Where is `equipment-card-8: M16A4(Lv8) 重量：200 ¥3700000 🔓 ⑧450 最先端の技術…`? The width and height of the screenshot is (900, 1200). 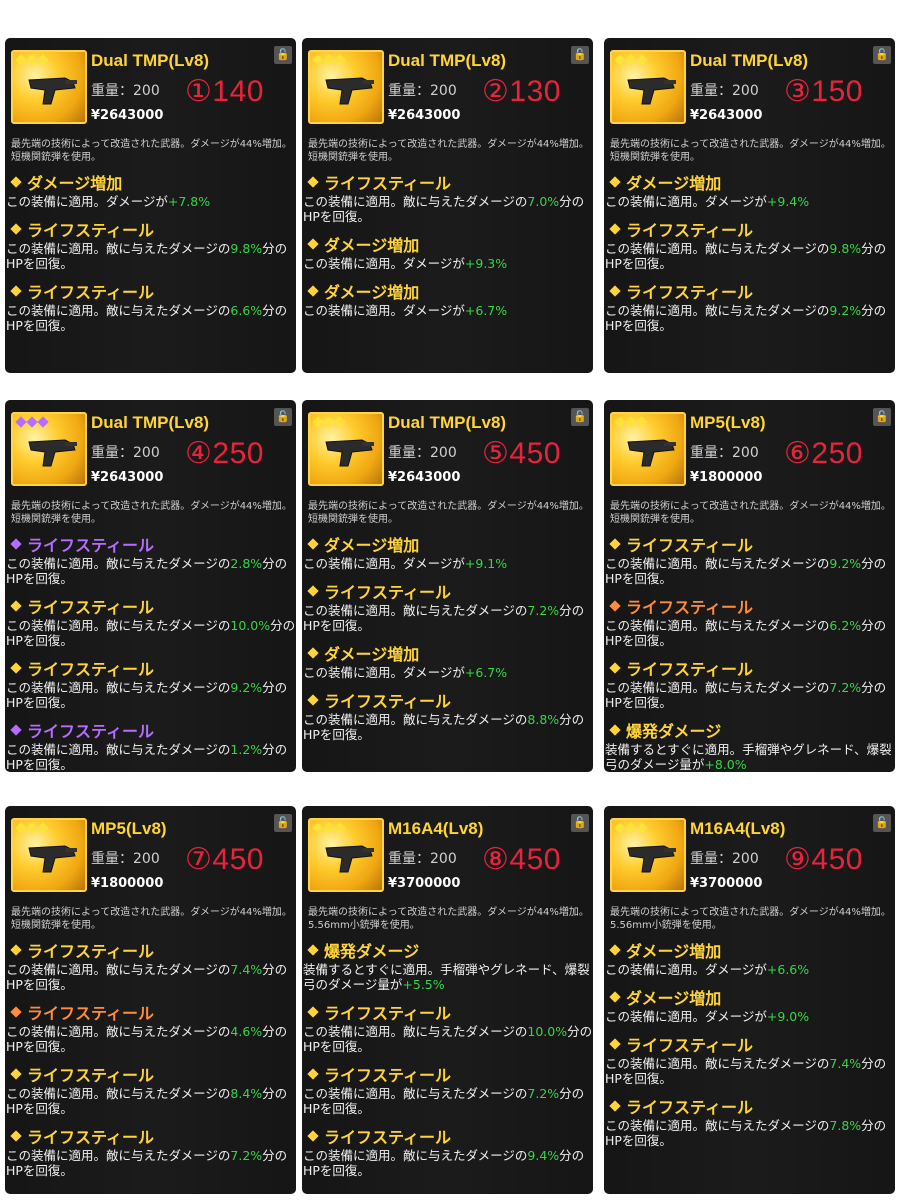 equipment-card-8: M16A4(Lv8) 重量：200 ¥3700000 🔓 ⑧450 最先端の技術… is located at coordinates (447, 1000).